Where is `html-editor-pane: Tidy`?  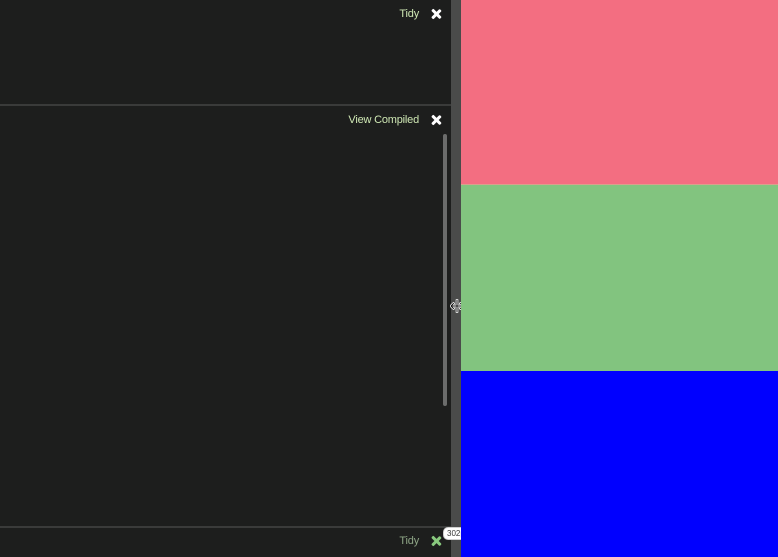
html-editor-pane: Tidy is located at coordinates (225, 52).